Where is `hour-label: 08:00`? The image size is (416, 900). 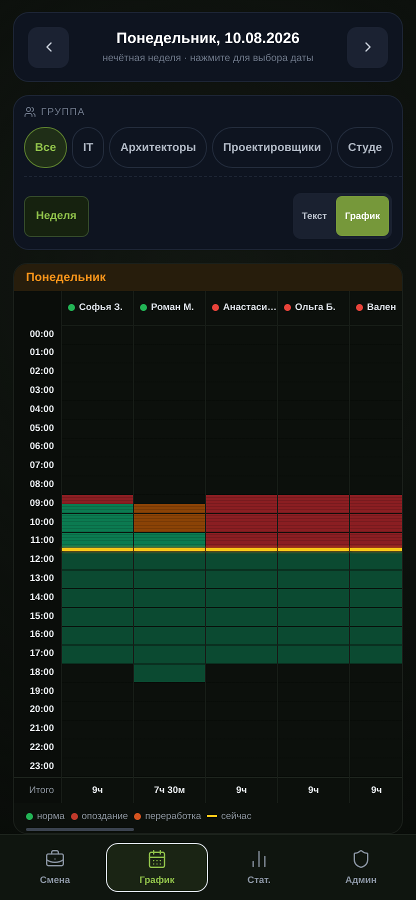 hour-label: 08:00 is located at coordinates (42, 485).